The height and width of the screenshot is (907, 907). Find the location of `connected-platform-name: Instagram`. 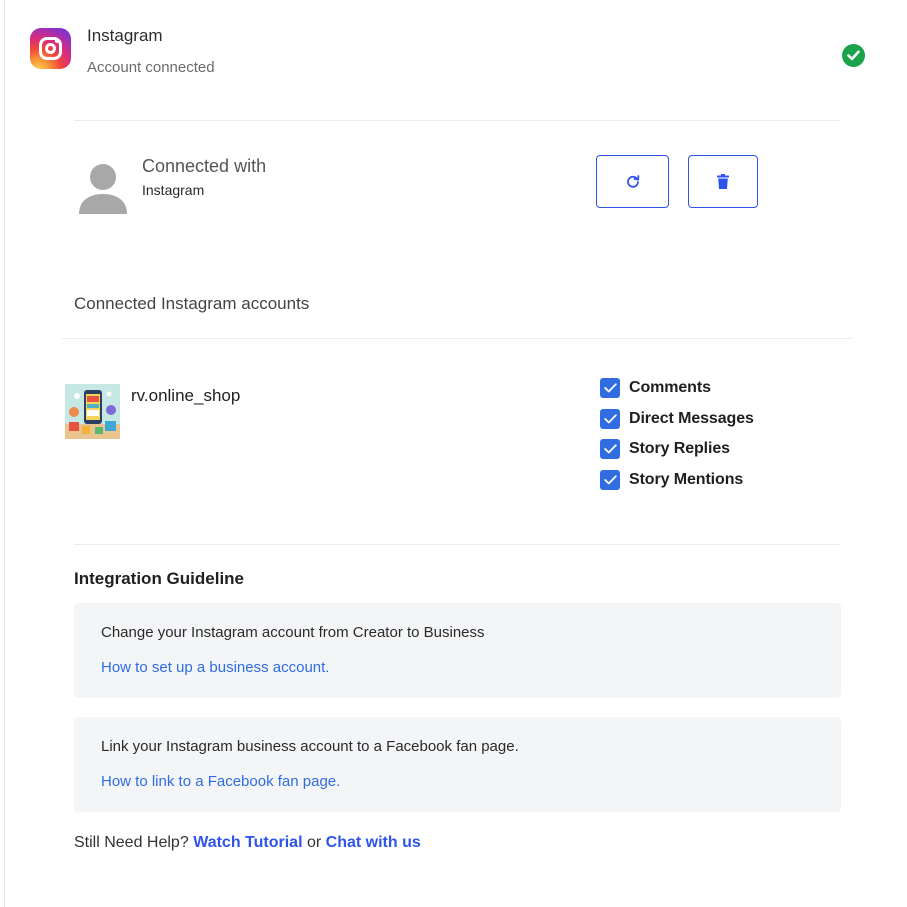

connected-platform-name: Instagram is located at coordinates (173, 190).